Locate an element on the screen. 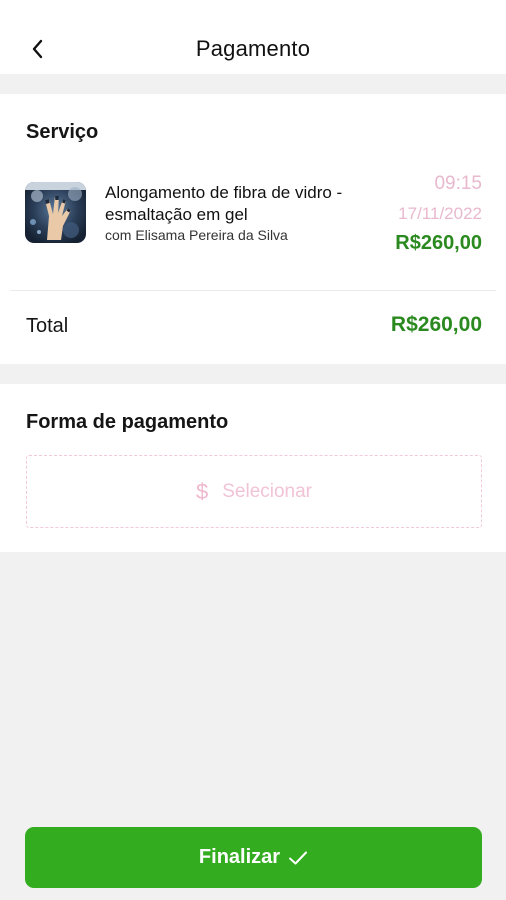  service-professional: com Elisama Pereira da Silva is located at coordinates (196, 235).